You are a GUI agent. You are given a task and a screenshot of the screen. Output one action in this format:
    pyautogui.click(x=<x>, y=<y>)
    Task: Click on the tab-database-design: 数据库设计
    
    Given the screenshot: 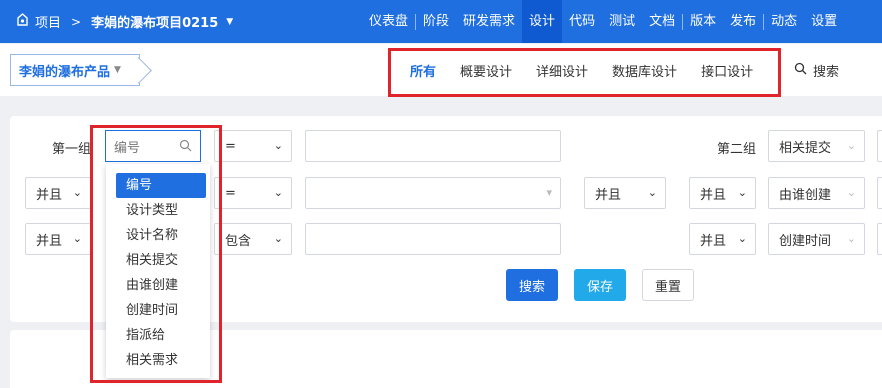 What is the action you would take?
    pyautogui.click(x=644, y=70)
    